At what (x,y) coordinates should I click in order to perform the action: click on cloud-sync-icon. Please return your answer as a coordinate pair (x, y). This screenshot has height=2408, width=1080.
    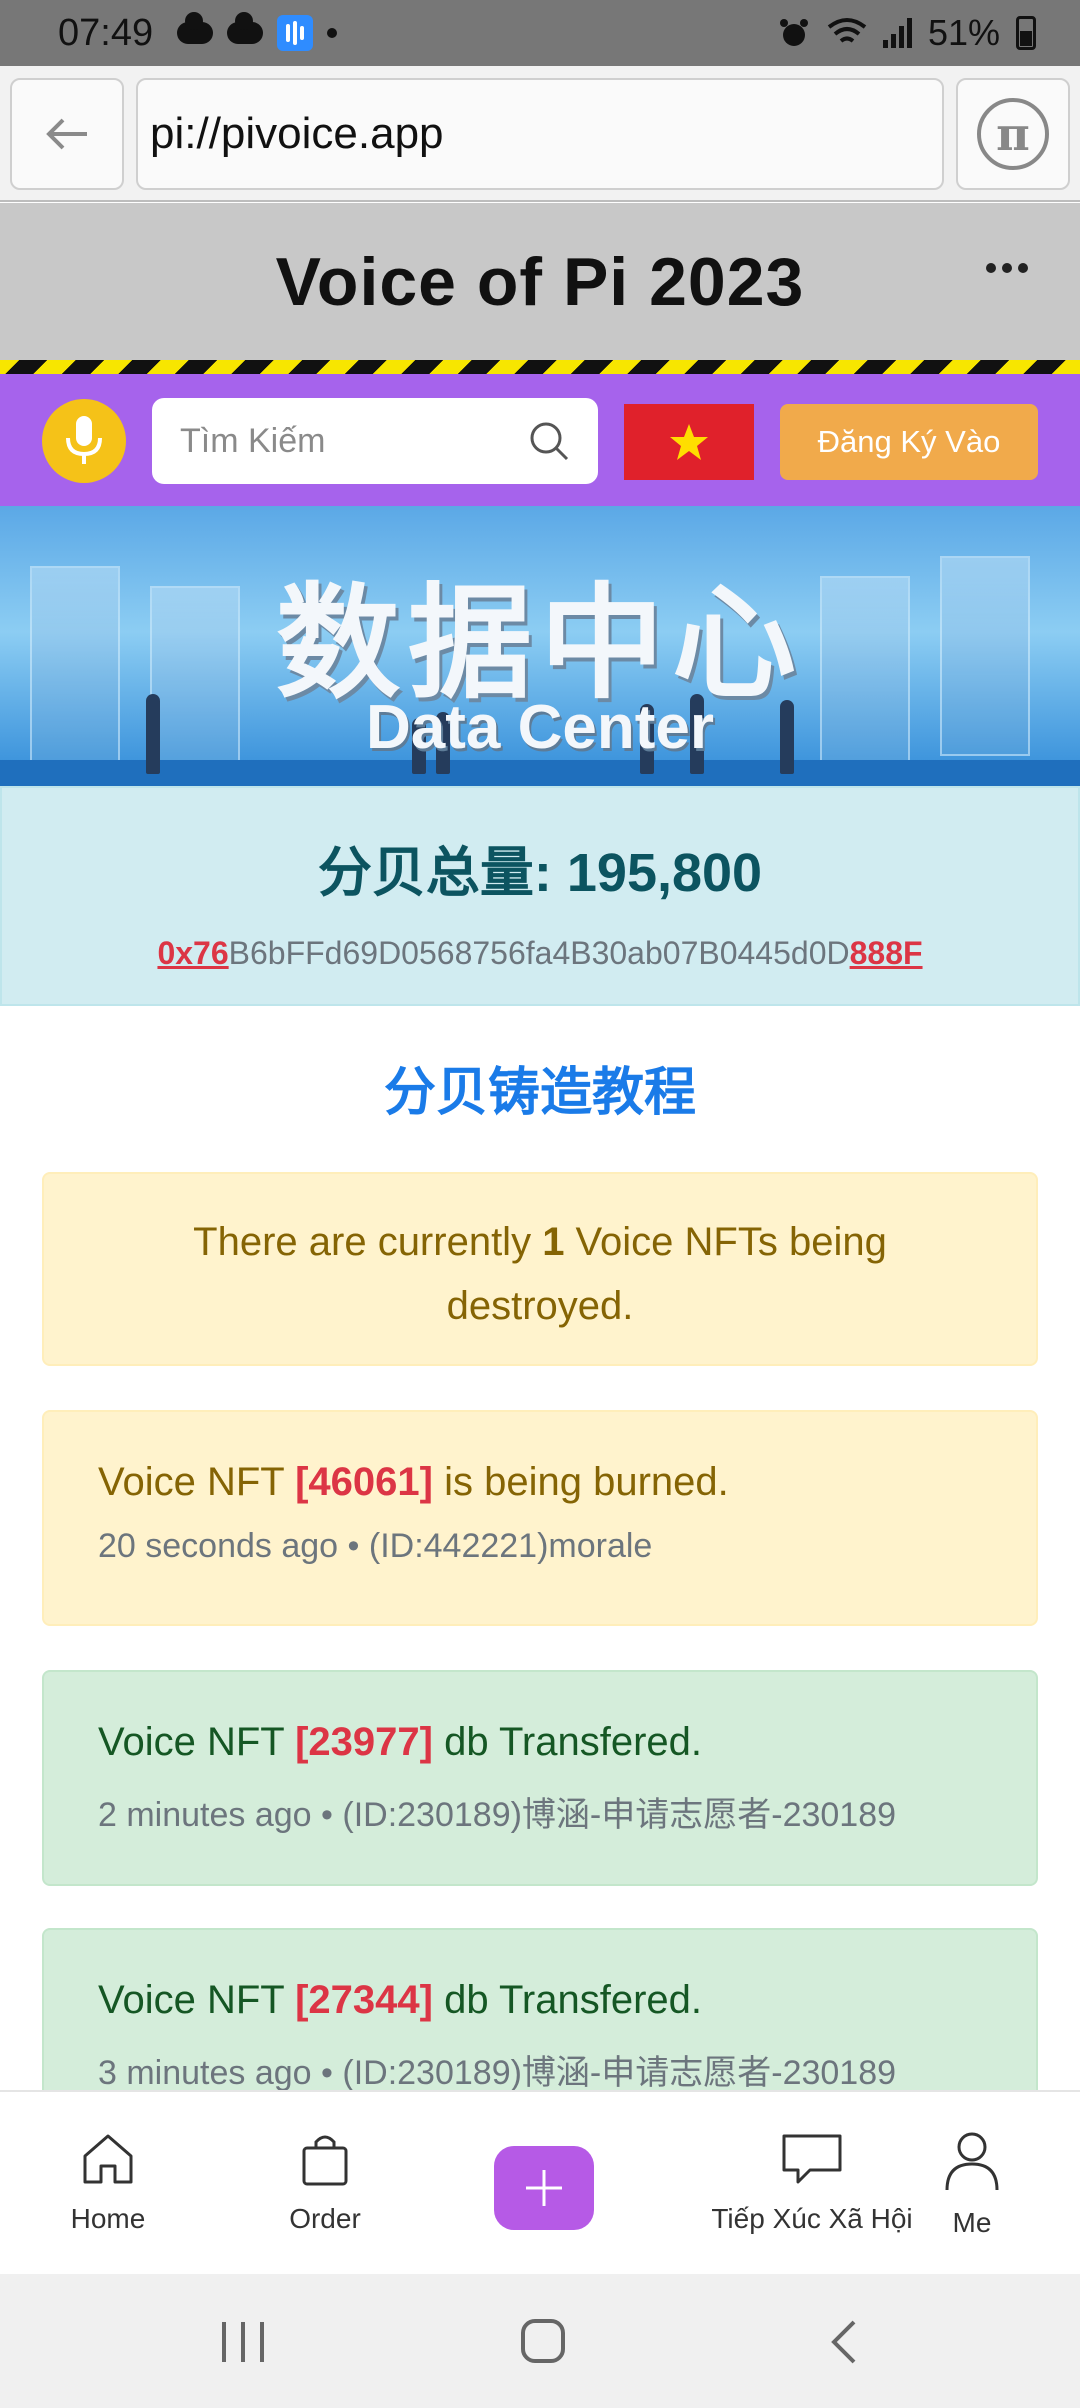
    Looking at the image, I should click on (195, 28).